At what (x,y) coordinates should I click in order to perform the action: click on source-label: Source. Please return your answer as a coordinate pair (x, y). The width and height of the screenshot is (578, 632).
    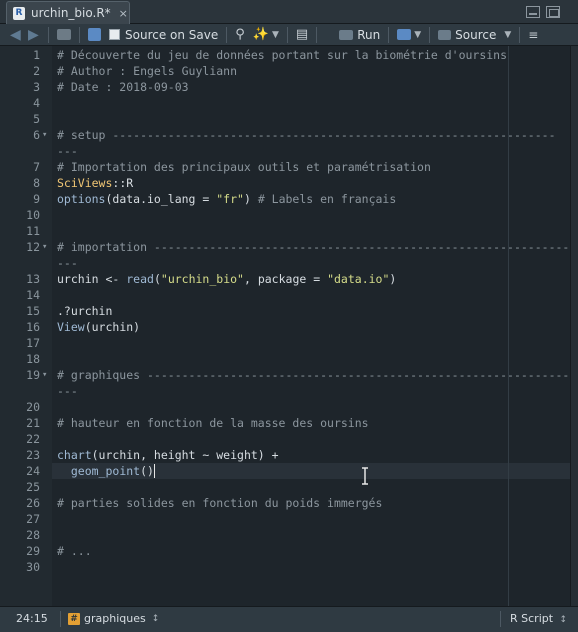
    Looking at the image, I should click on (476, 34).